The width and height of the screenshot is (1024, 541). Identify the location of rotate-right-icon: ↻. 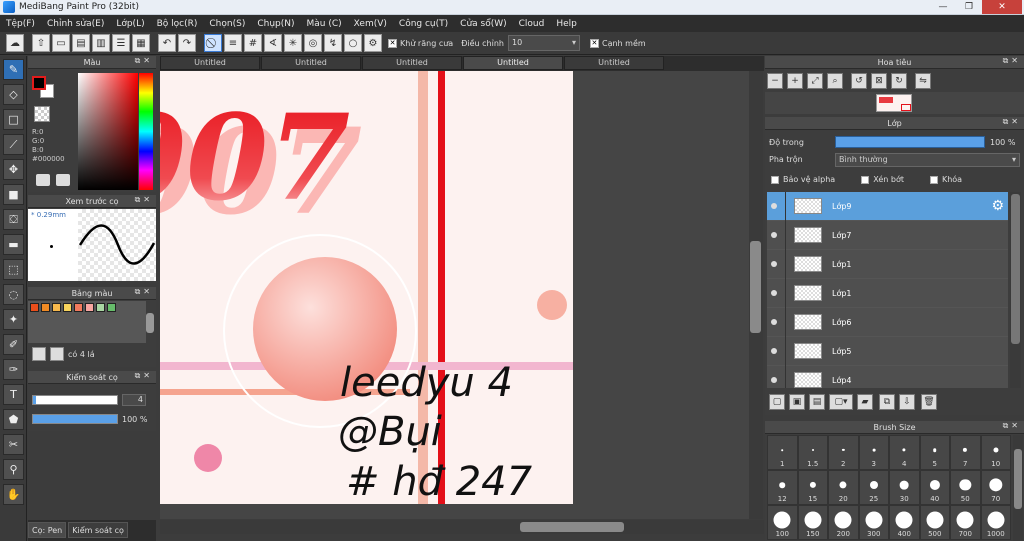
(899, 81).